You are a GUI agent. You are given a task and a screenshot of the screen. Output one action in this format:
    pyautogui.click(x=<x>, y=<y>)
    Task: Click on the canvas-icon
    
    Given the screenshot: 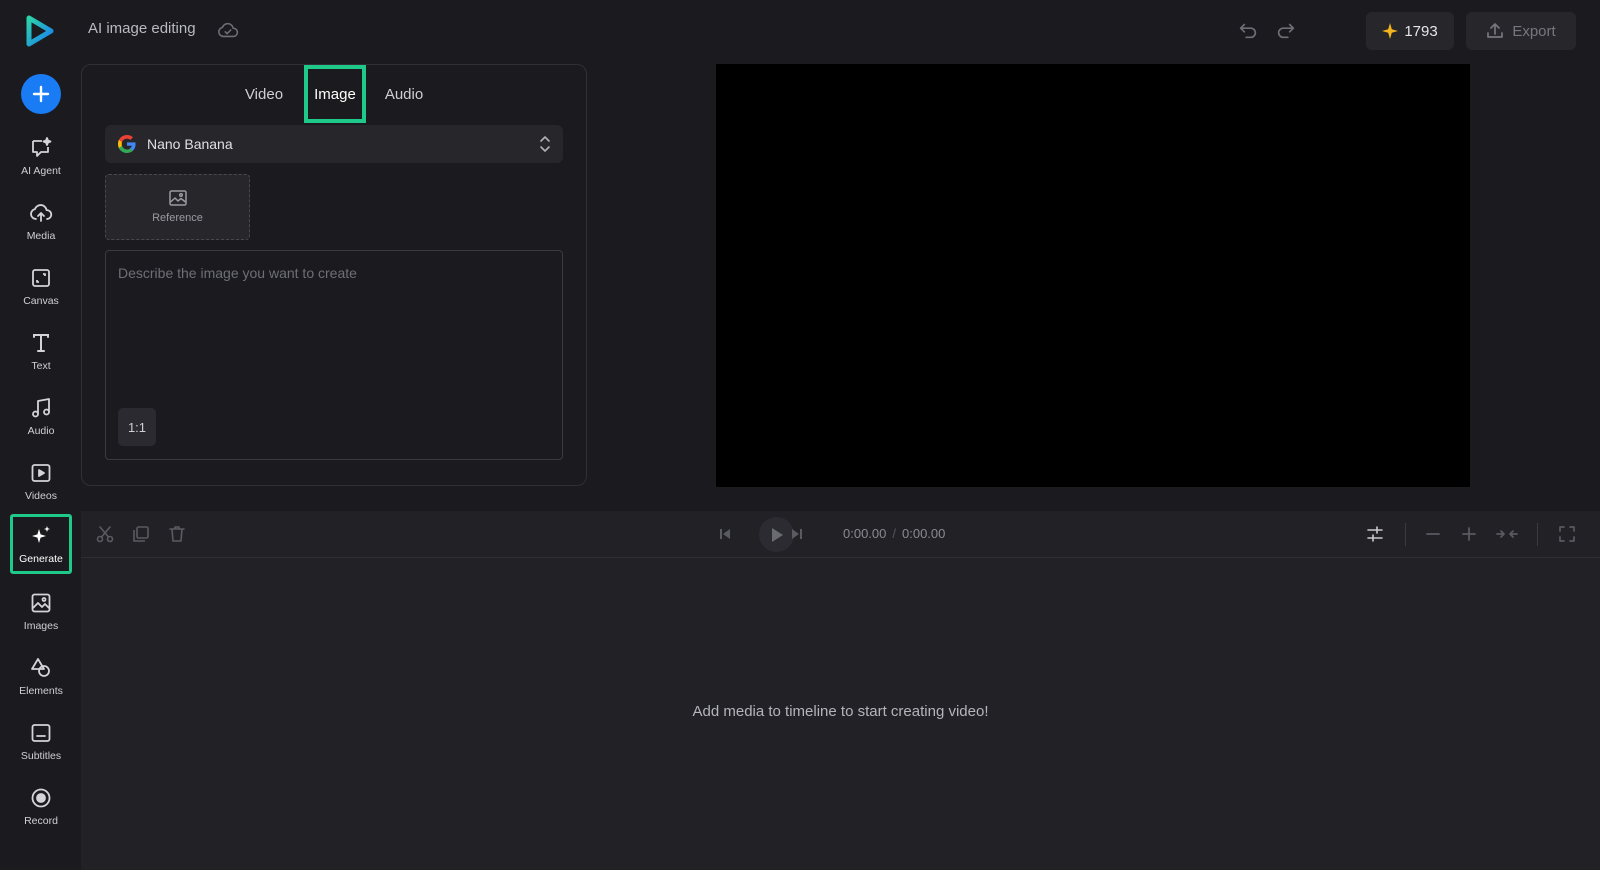 What is the action you would take?
    pyautogui.click(x=41, y=277)
    